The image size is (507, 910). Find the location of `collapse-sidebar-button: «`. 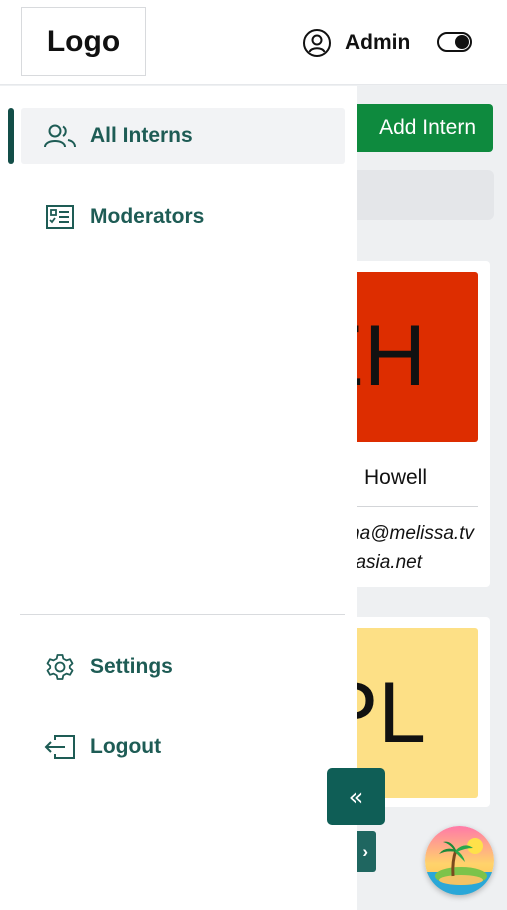

collapse-sidebar-button: « is located at coordinates (356, 796).